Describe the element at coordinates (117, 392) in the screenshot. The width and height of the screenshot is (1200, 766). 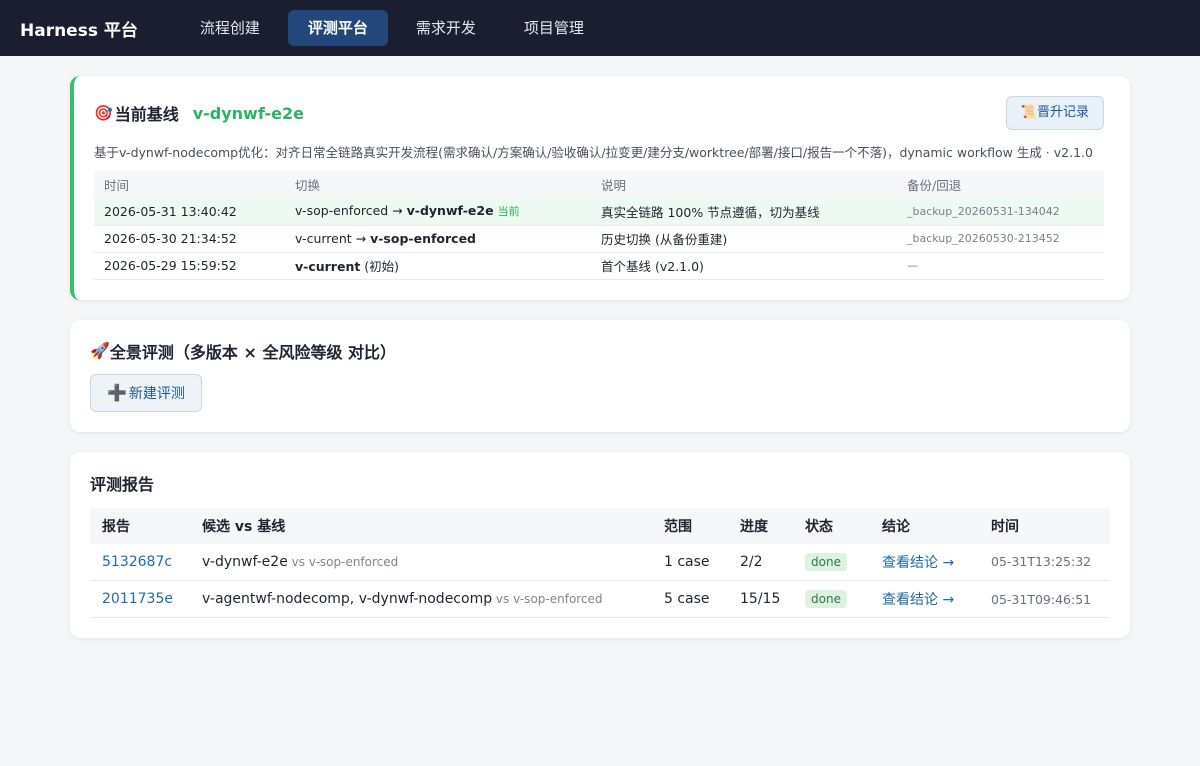
I see `plus-icon: ➕` at that location.